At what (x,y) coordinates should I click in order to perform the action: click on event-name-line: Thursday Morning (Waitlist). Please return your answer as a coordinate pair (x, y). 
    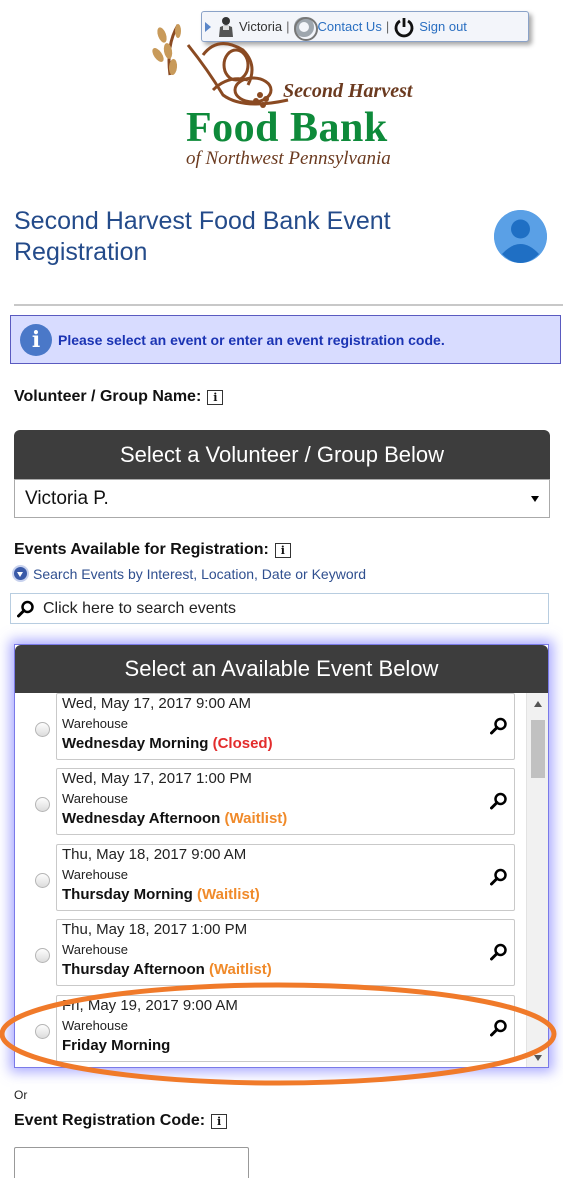
    Looking at the image, I should click on (161, 894).